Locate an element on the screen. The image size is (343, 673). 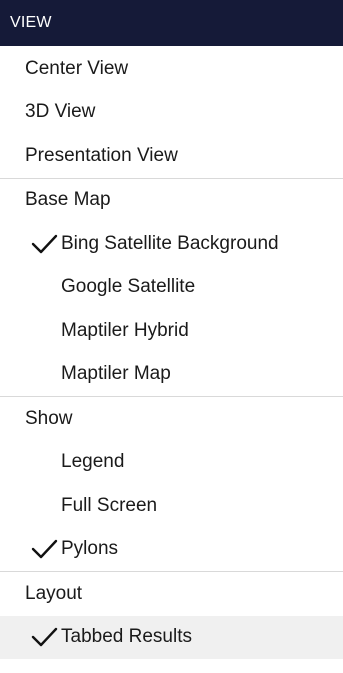
layout-section: Layout Tabbed Results is located at coordinates (171, 615).